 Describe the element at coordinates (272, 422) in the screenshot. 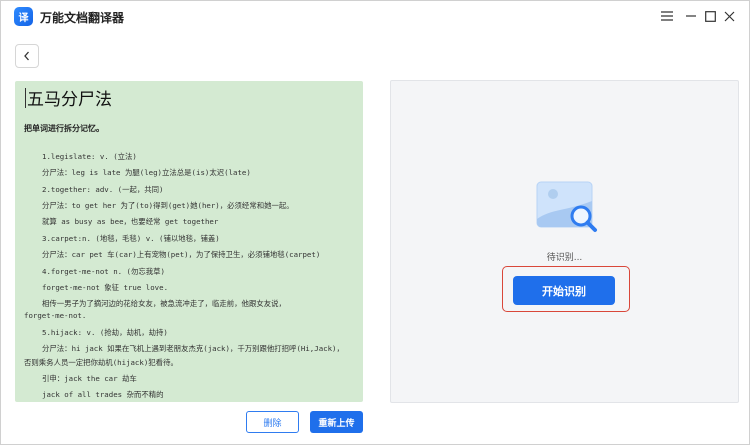

I see `delete-button: 删除` at that location.